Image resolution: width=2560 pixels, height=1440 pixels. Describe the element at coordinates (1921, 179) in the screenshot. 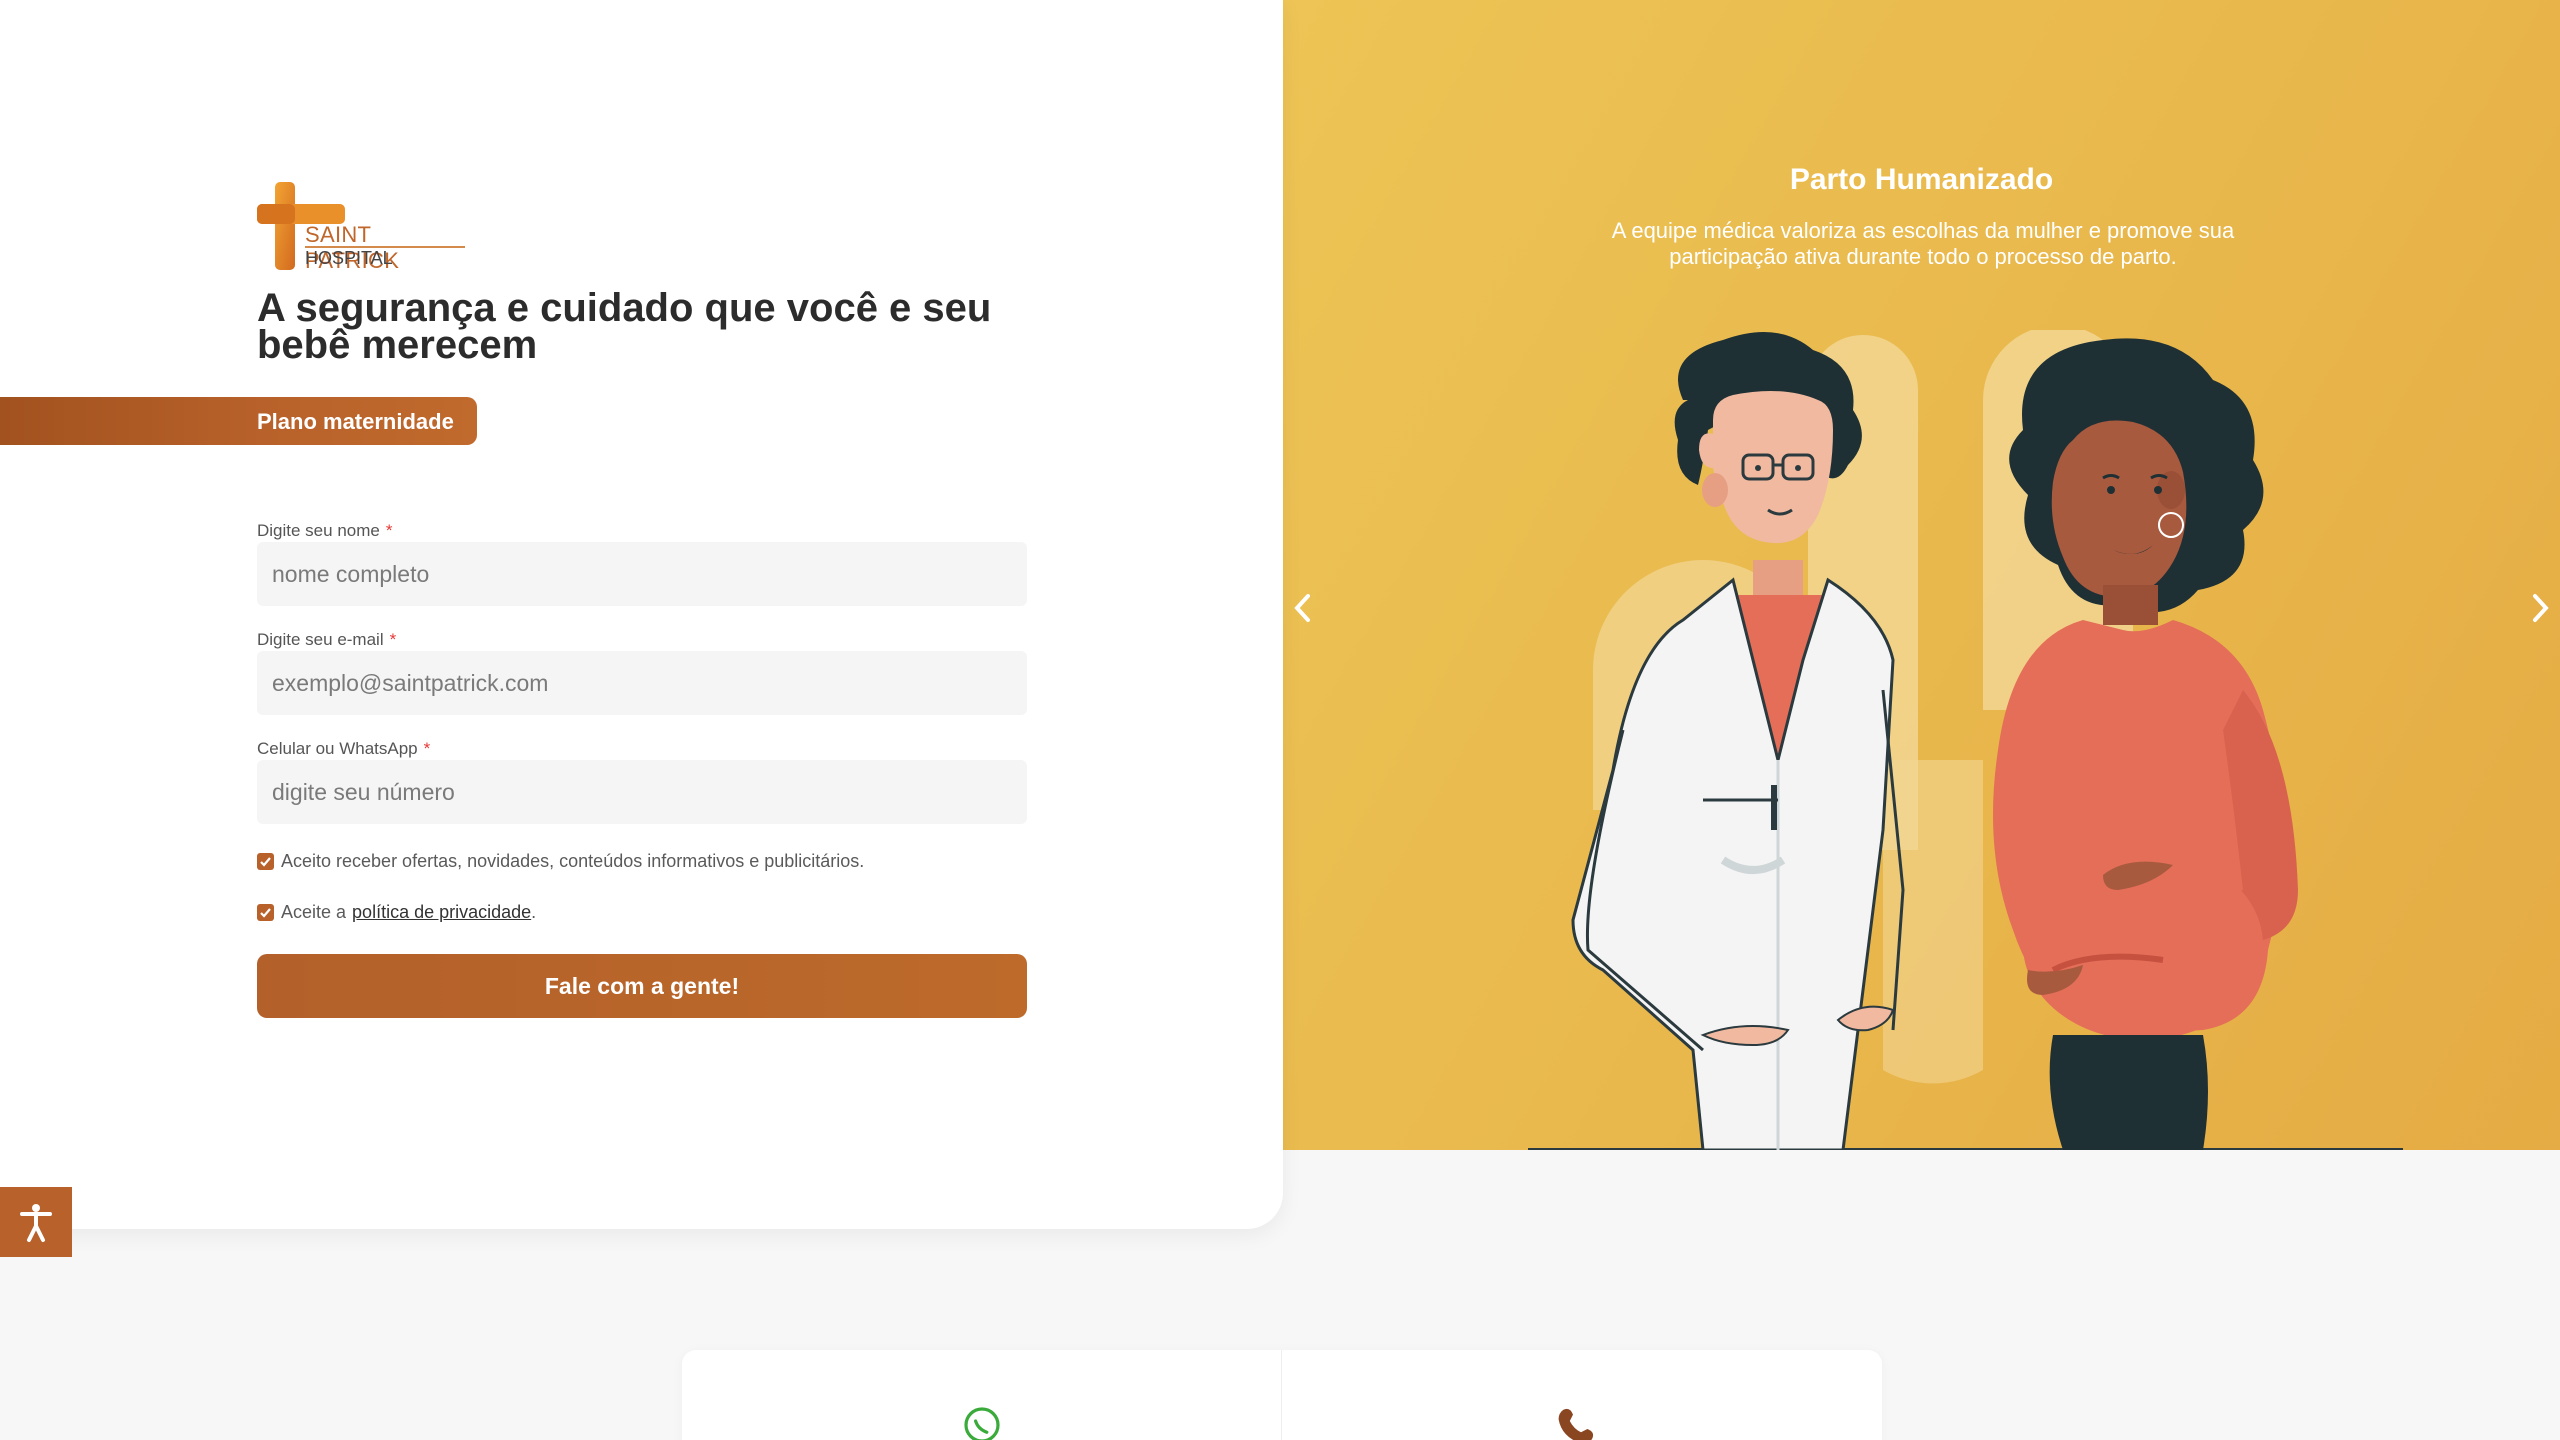

I see `slide-title: Parto Humanizado` at that location.